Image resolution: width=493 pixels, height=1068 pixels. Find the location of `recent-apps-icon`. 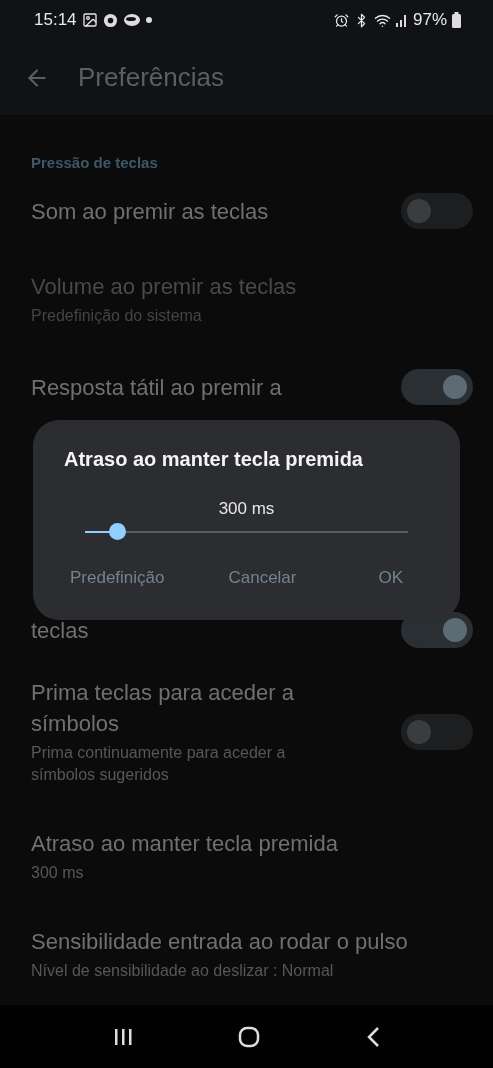

recent-apps-icon is located at coordinates (122, 1036).